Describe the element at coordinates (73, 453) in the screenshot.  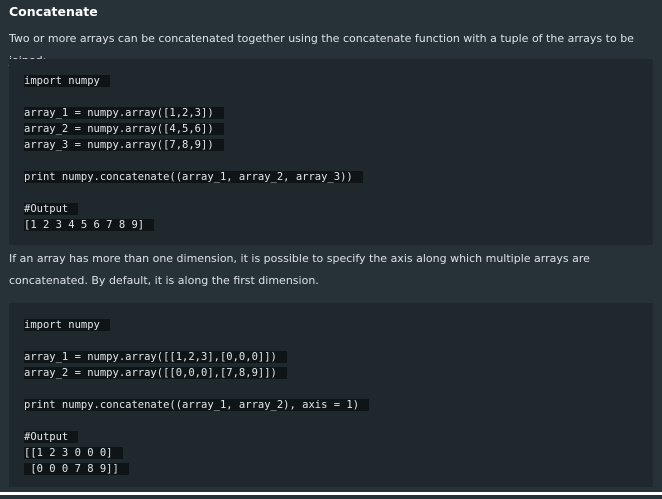
I see `code-text: [[1 2 3 0 0 0]` at that location.